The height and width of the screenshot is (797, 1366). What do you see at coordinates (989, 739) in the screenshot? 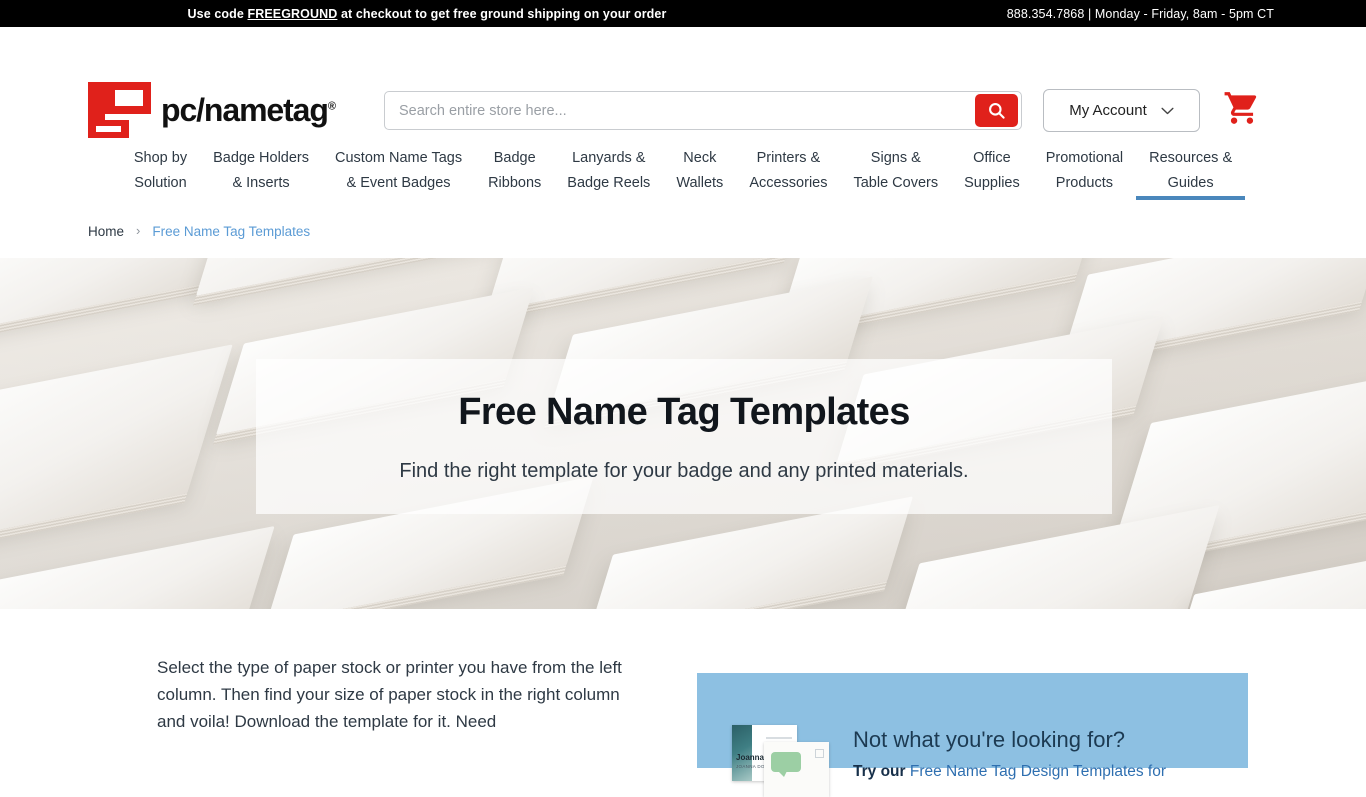
I see `promo-card-title: Not what you're looking for?` at bounding box center [989, 739].